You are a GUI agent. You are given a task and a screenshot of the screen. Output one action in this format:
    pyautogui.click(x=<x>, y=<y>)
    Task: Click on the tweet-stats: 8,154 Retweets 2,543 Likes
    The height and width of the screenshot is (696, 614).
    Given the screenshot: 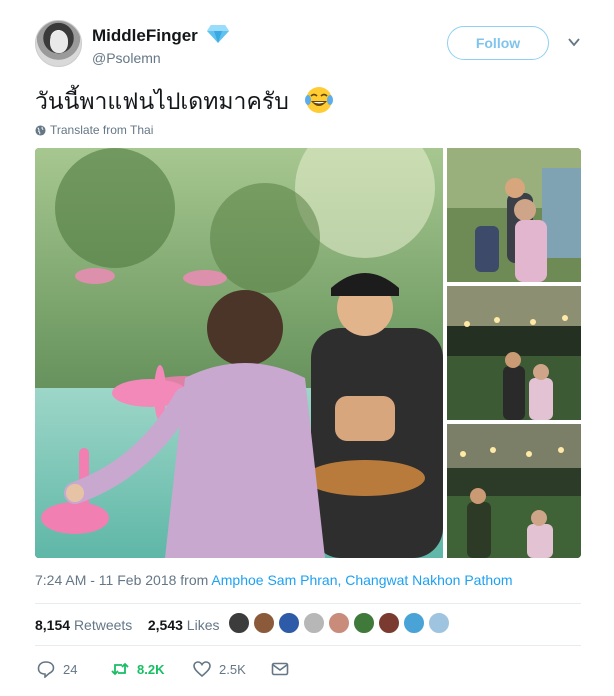 What is the action you would take?
    pyautogui.click(x=127, y=625)
    